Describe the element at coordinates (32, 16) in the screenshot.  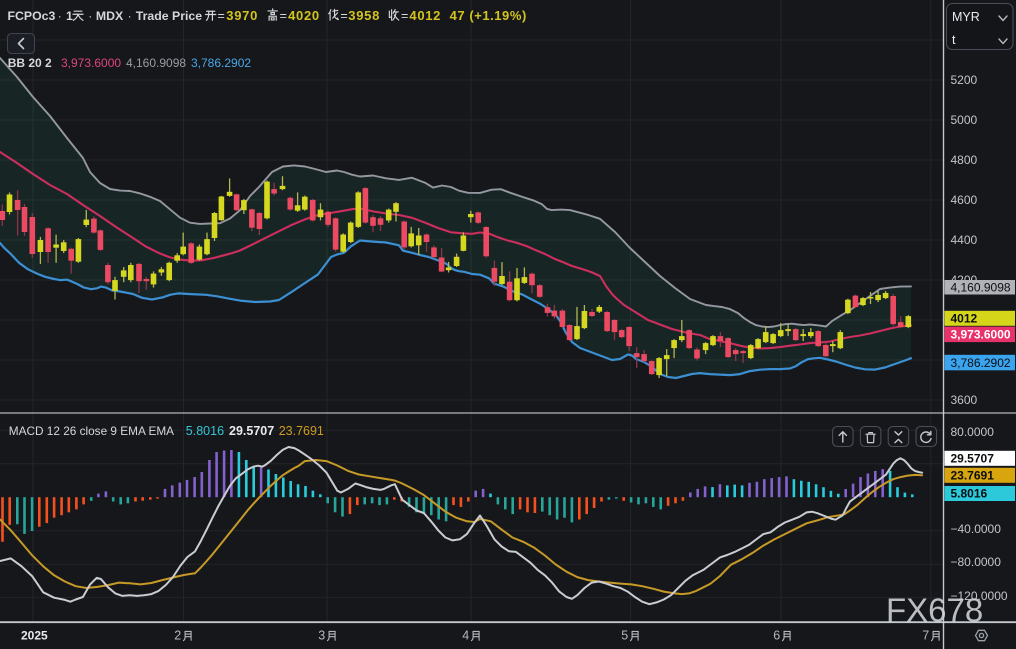
I see `svg-text: FCPOc3` at that location.